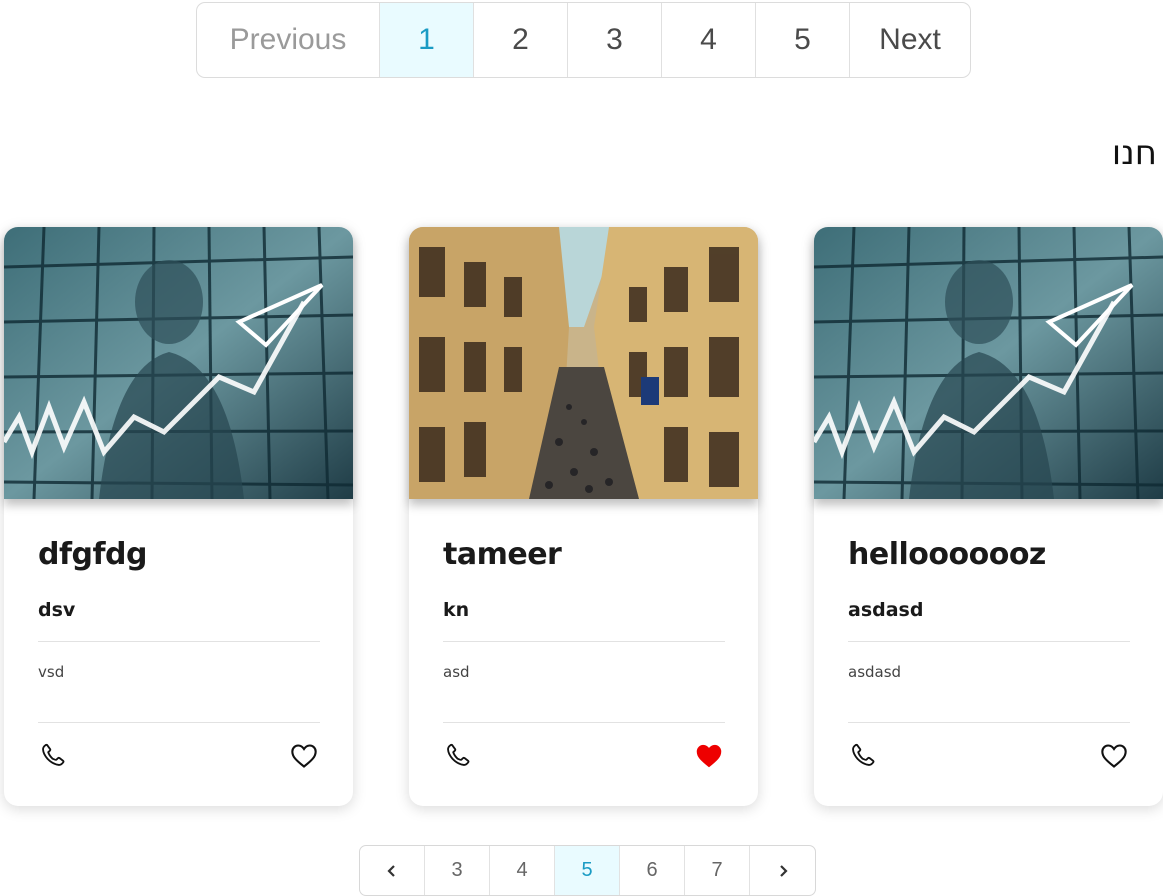 This screenshot has height=896, width=1163. I want to click on card-subtitle: kn, so click(456, 610).